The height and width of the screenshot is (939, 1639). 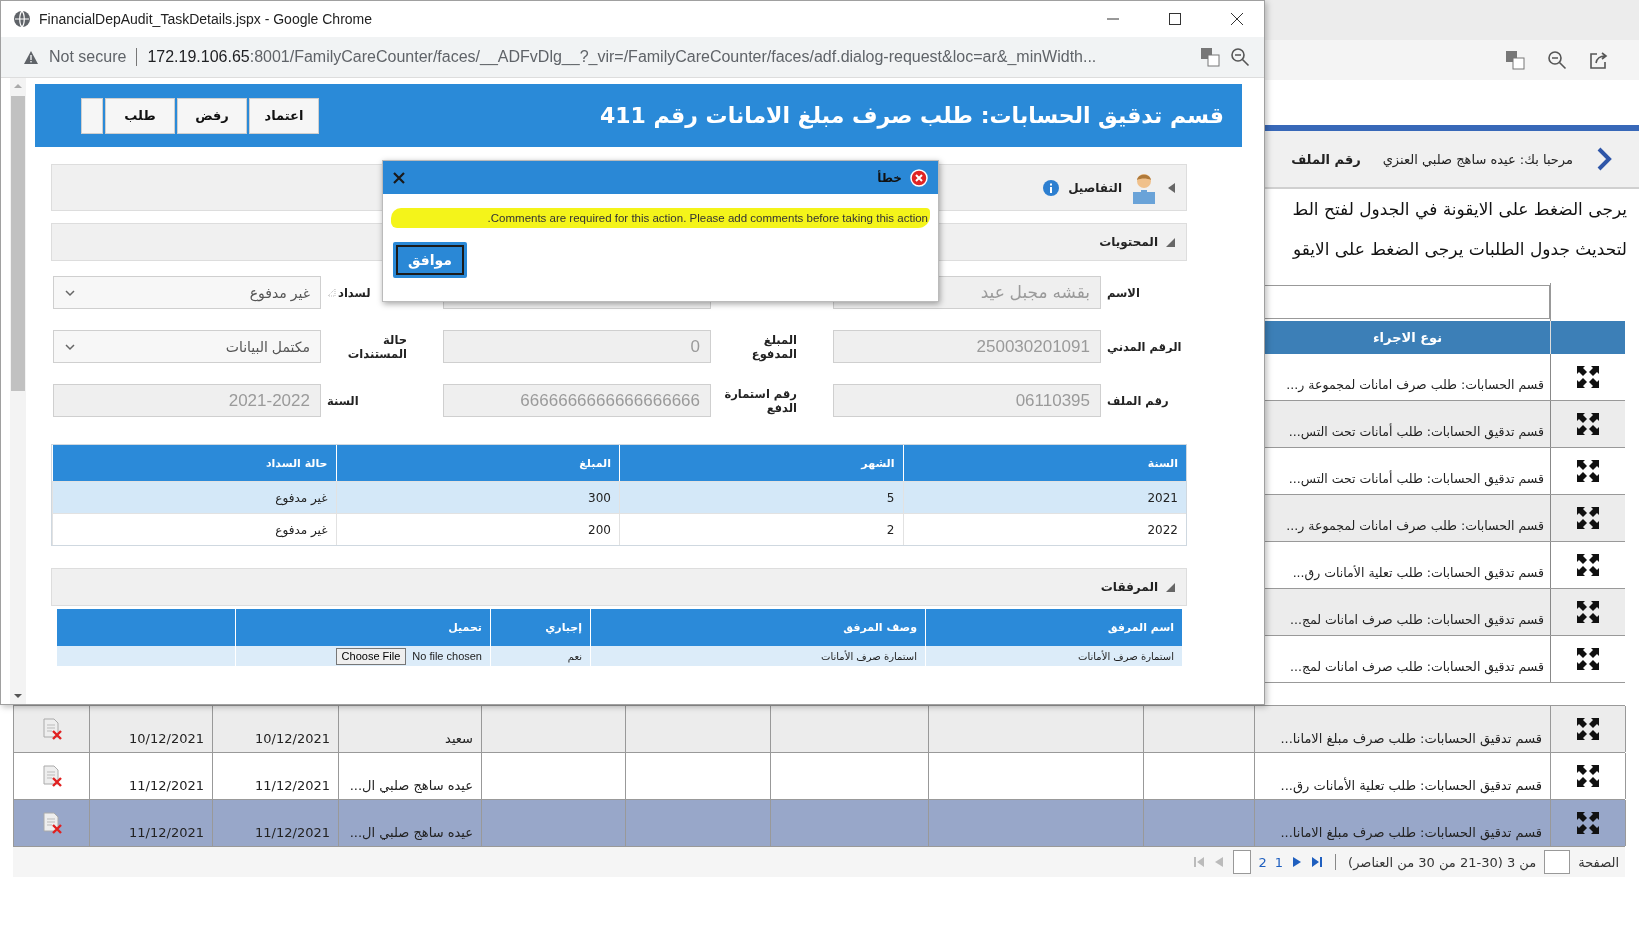 I want to click on section-title: التفاصيل, so click(x=1095, y=187).